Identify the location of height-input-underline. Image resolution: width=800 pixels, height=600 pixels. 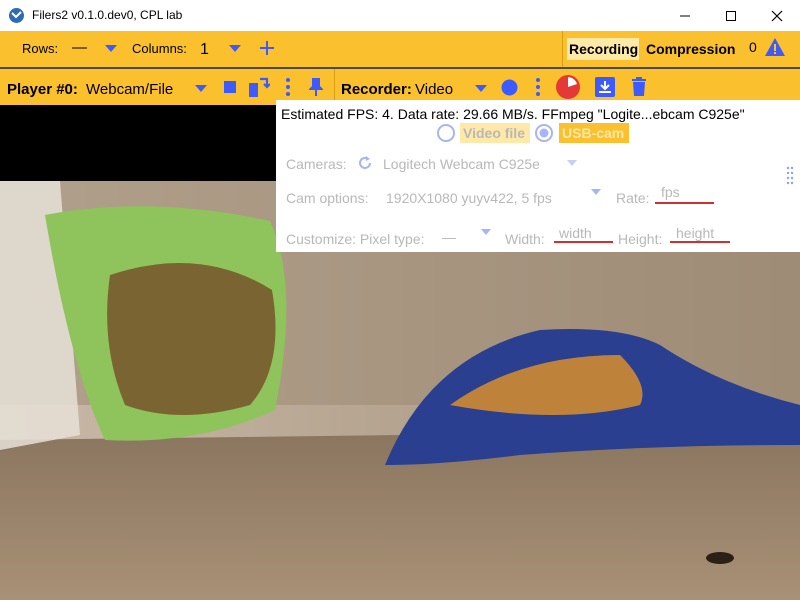
(700, 242).